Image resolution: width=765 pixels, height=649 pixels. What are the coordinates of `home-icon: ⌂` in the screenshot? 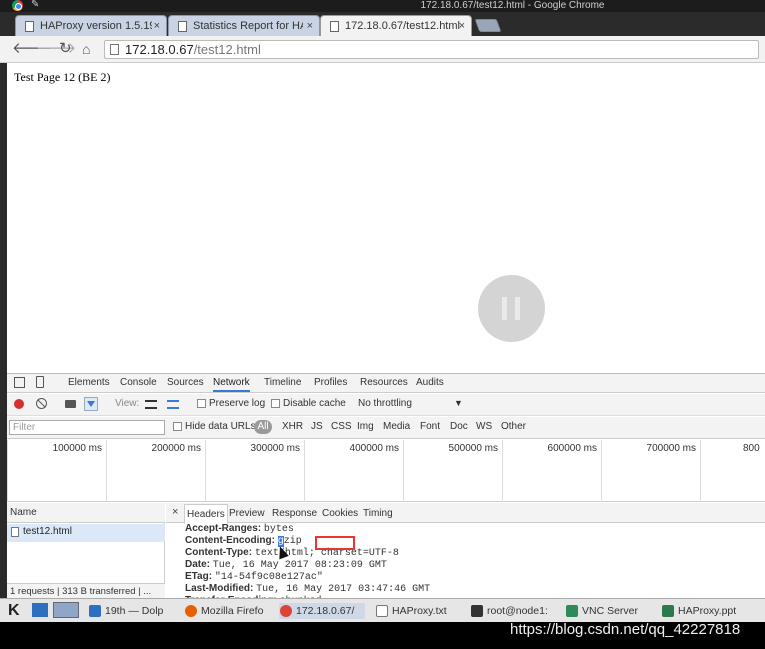 It's located at (86, 49).